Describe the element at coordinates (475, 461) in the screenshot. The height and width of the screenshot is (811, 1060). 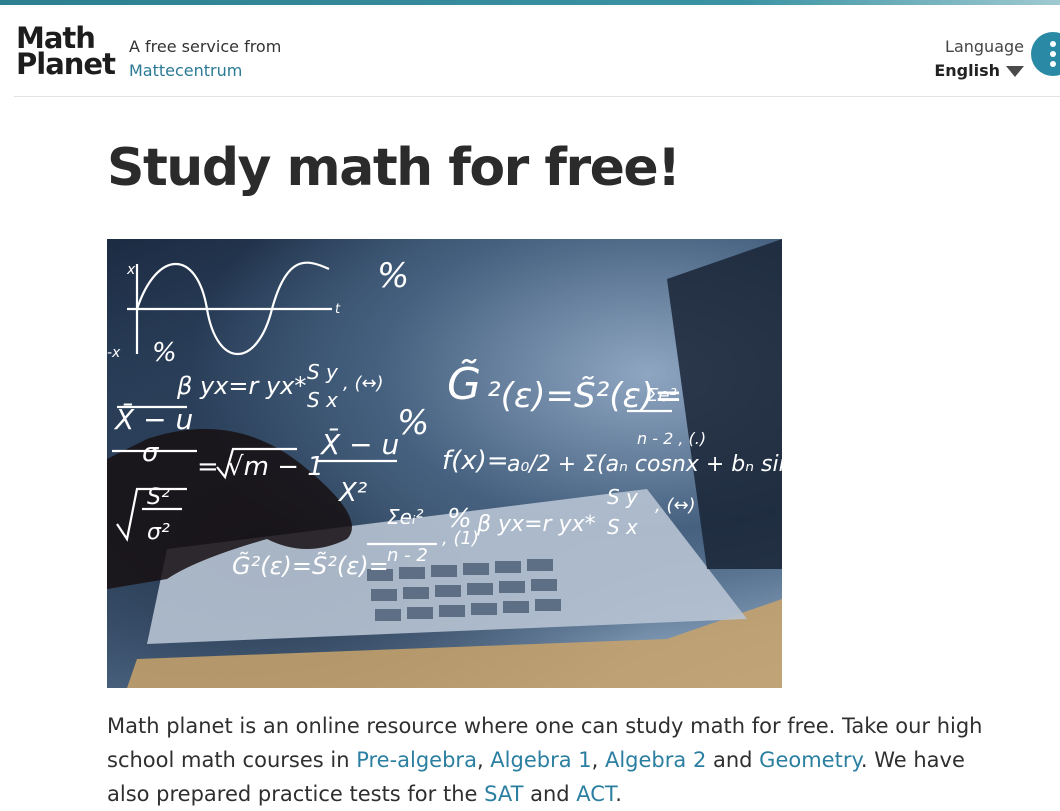
I see `svg-text: f(x)=` at that location.